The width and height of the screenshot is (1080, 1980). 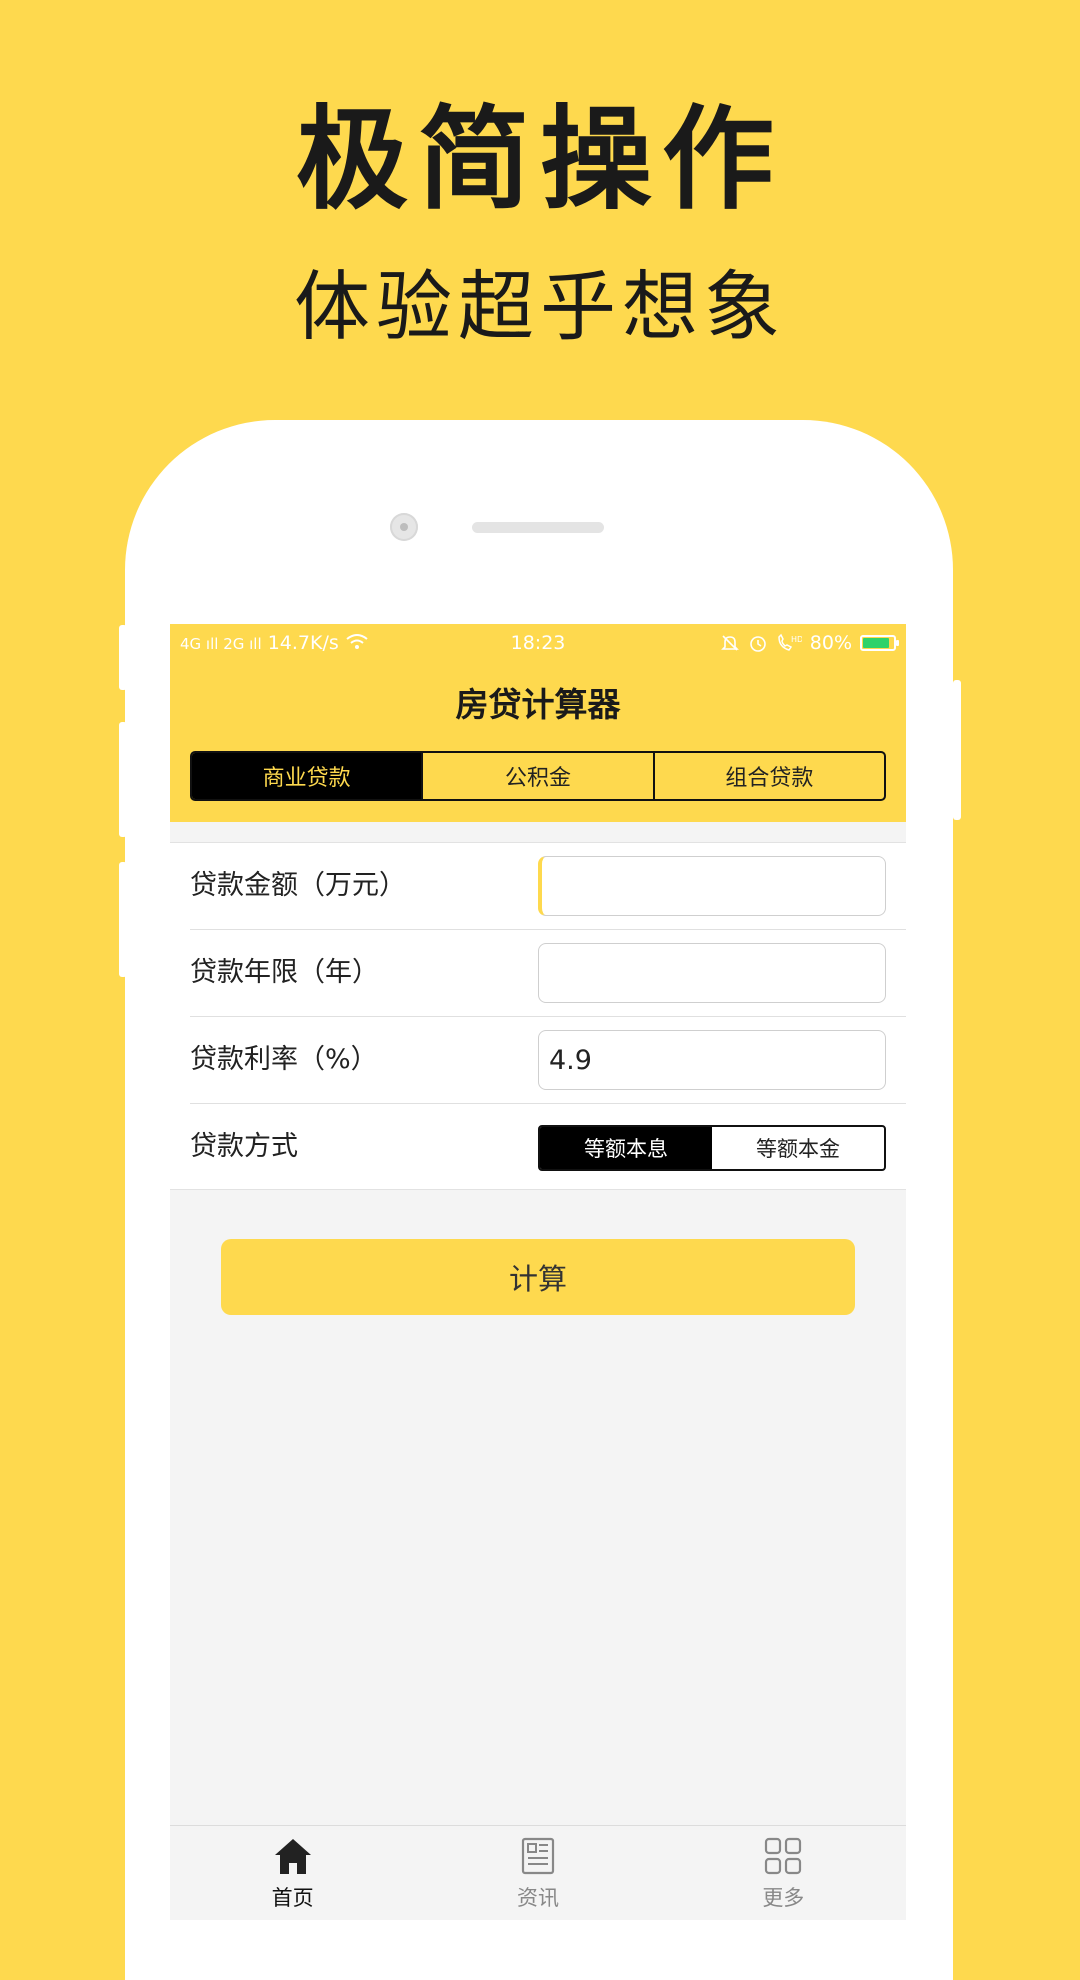 What do you see at coordinates (712, 886) in the screenshot?
I see `amount-input` at bounding box center [712, 886].